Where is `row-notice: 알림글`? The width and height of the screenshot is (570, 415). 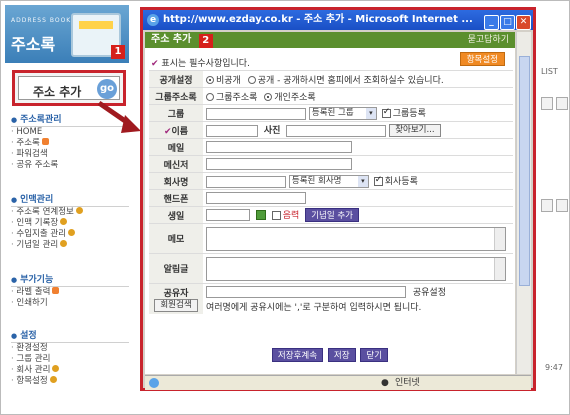
row-notice: 알림글 is located at coordinates (331, 268).